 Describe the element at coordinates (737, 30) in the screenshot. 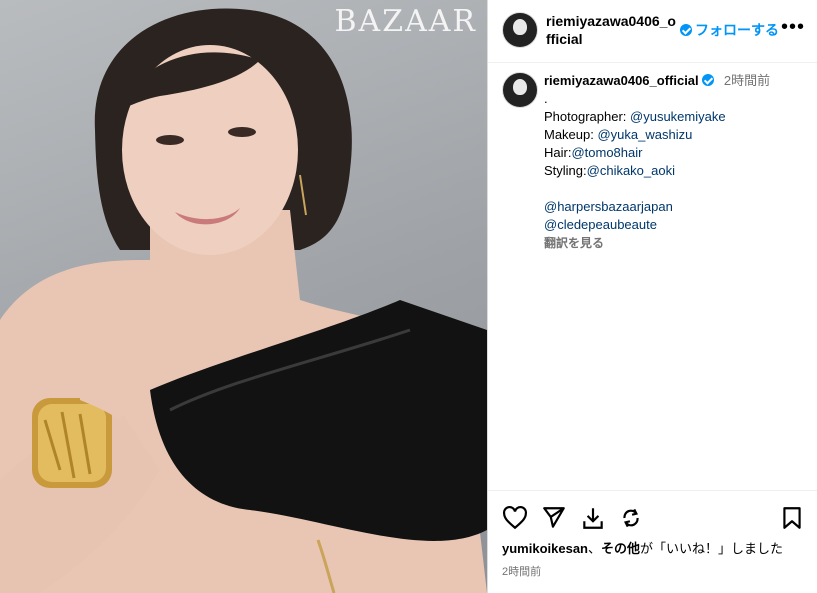

I see `follow-button: フォローする` at that location.